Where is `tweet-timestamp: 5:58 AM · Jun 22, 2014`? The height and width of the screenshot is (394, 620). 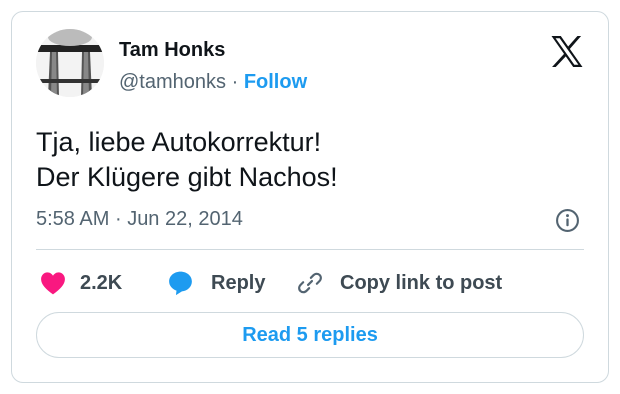 tweet-timestamp: 5:58 AM · Jun 22, 2014 is located at coordinates (139, 219).